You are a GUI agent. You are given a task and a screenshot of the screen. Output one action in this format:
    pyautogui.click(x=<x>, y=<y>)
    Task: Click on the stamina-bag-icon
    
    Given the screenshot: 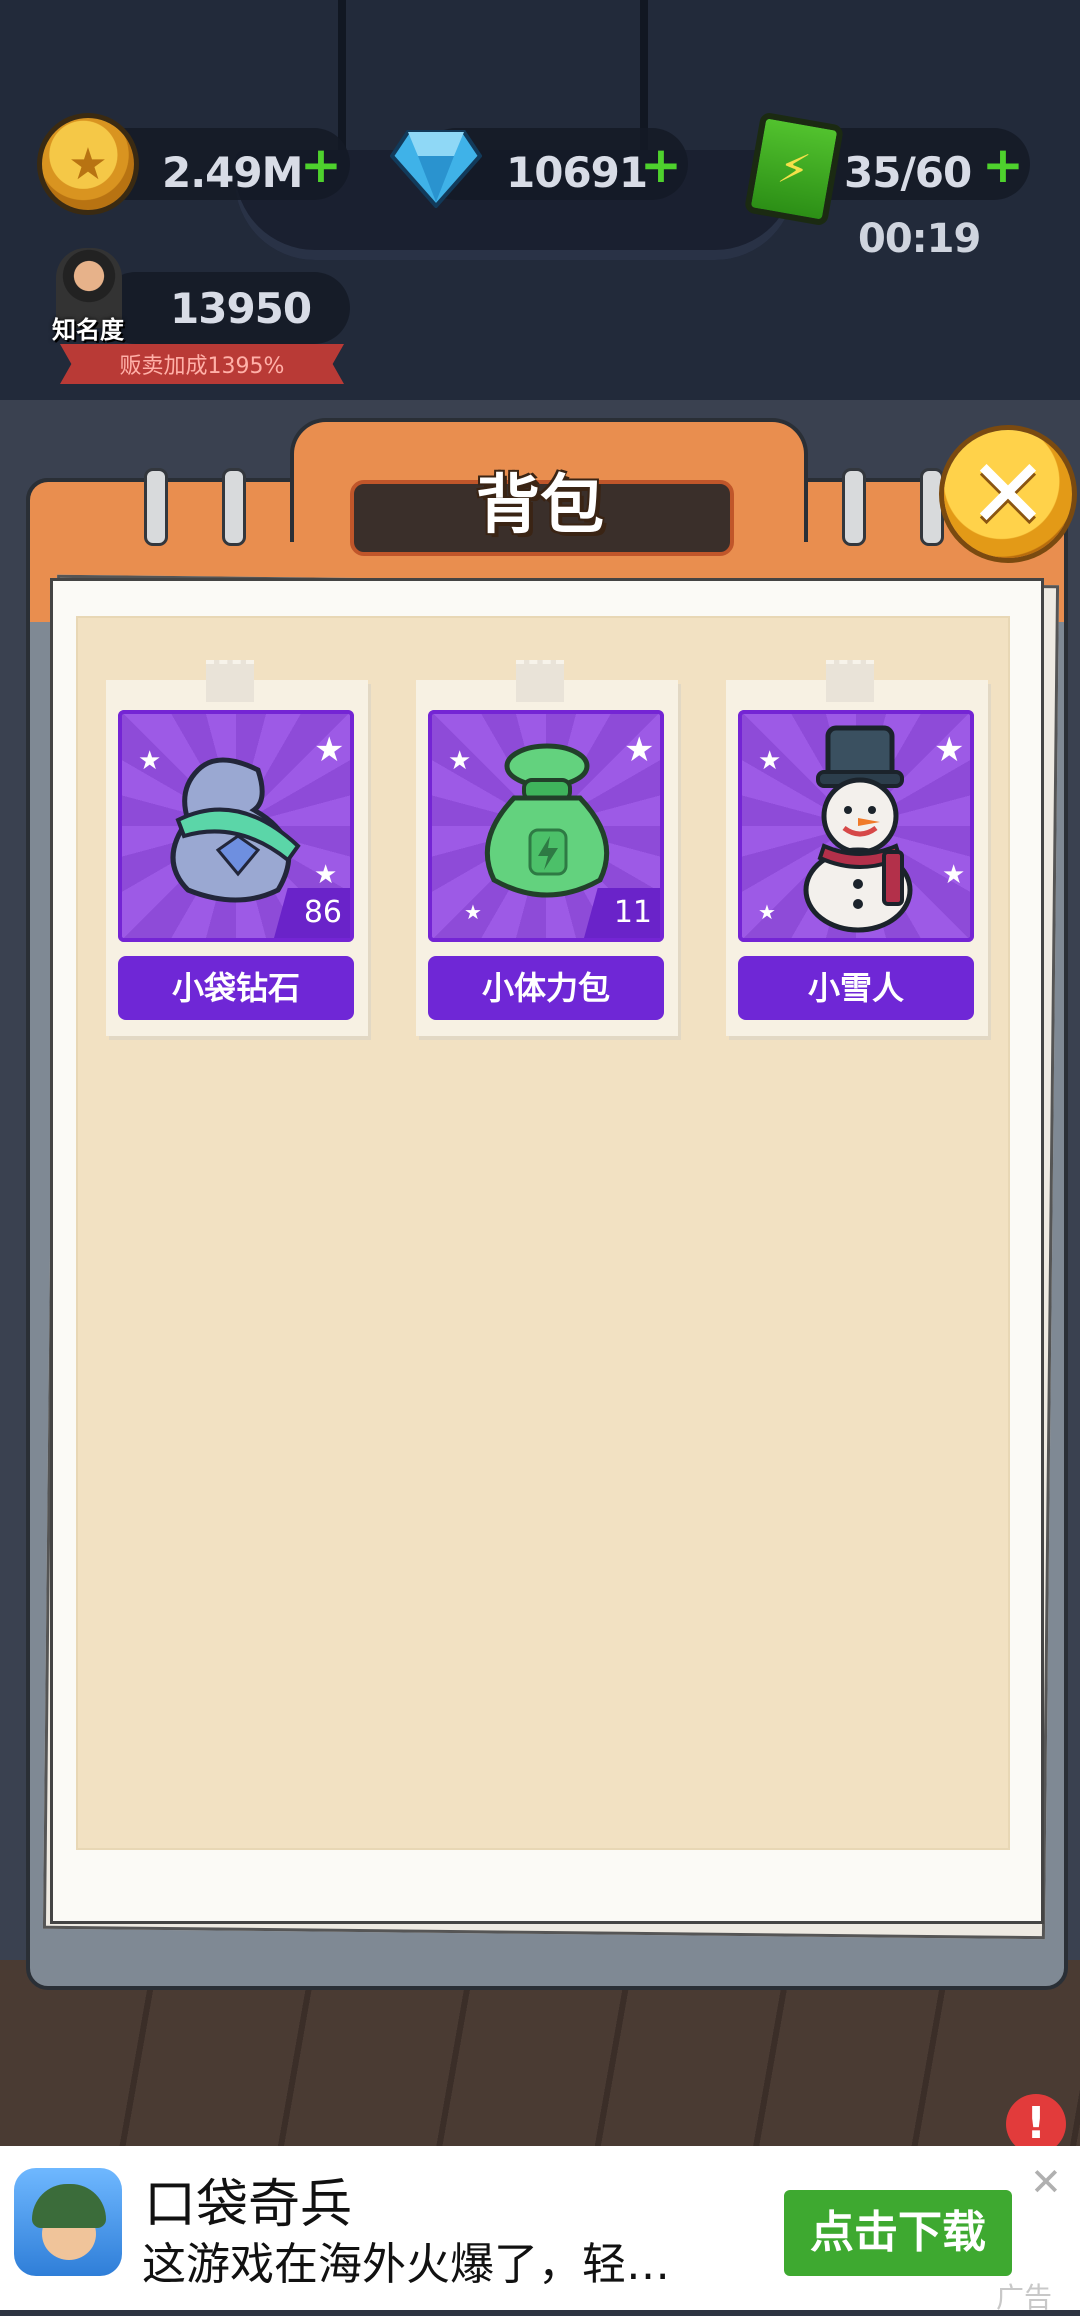 What is the action you would take?
    pyautogui.click(x=547, y=820)
    